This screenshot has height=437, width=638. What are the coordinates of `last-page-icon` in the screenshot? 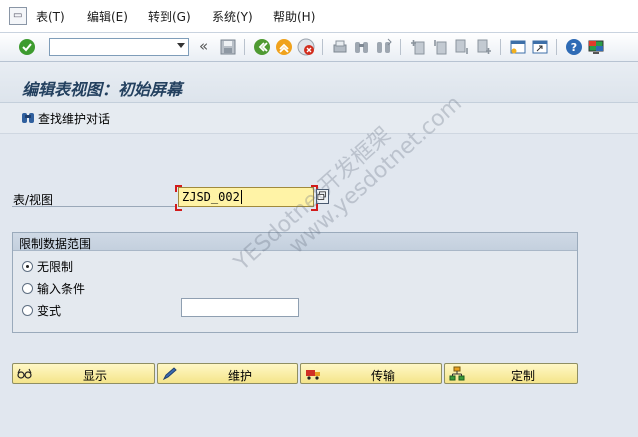 It's located at (484, 47).